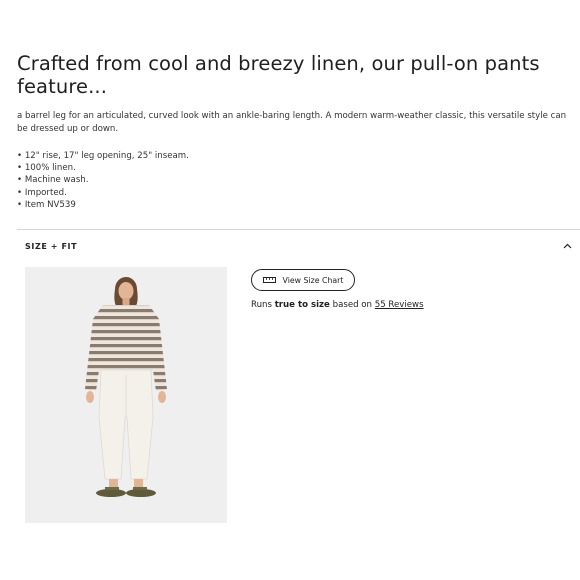 This screenshot has width=580, height=580. What do you see at coordinates (567, 246) in the screenshot?
I see `chevron-up-icon` at bounding box center [567, 246].